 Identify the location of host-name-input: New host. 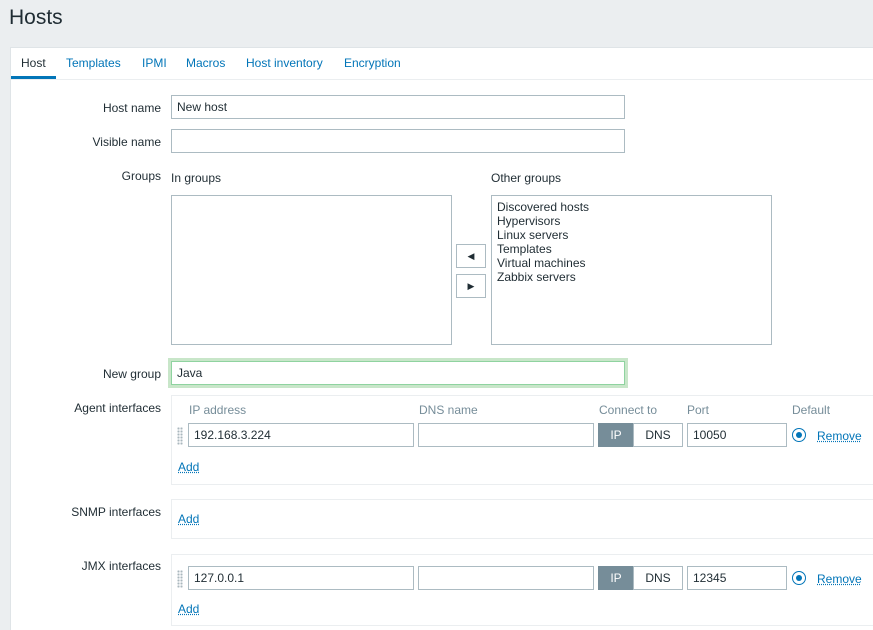
(398, 107).